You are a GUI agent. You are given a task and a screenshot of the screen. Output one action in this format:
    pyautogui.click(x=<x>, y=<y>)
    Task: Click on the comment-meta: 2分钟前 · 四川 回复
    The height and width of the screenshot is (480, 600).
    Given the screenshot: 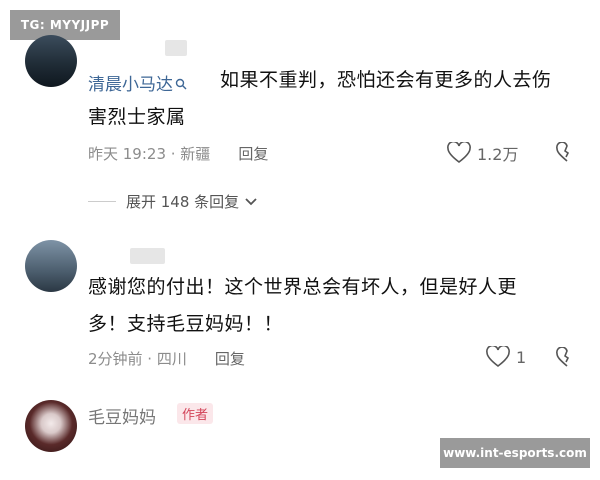 What is the action you would take?
    pyautogui.click(x=166, y=358)
    